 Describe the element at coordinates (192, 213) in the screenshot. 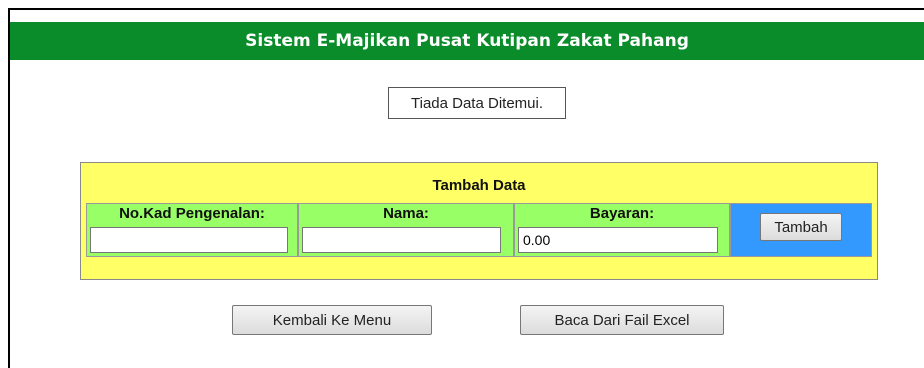

I see `ic-label: No.Kad Pengenalan:` at that location.